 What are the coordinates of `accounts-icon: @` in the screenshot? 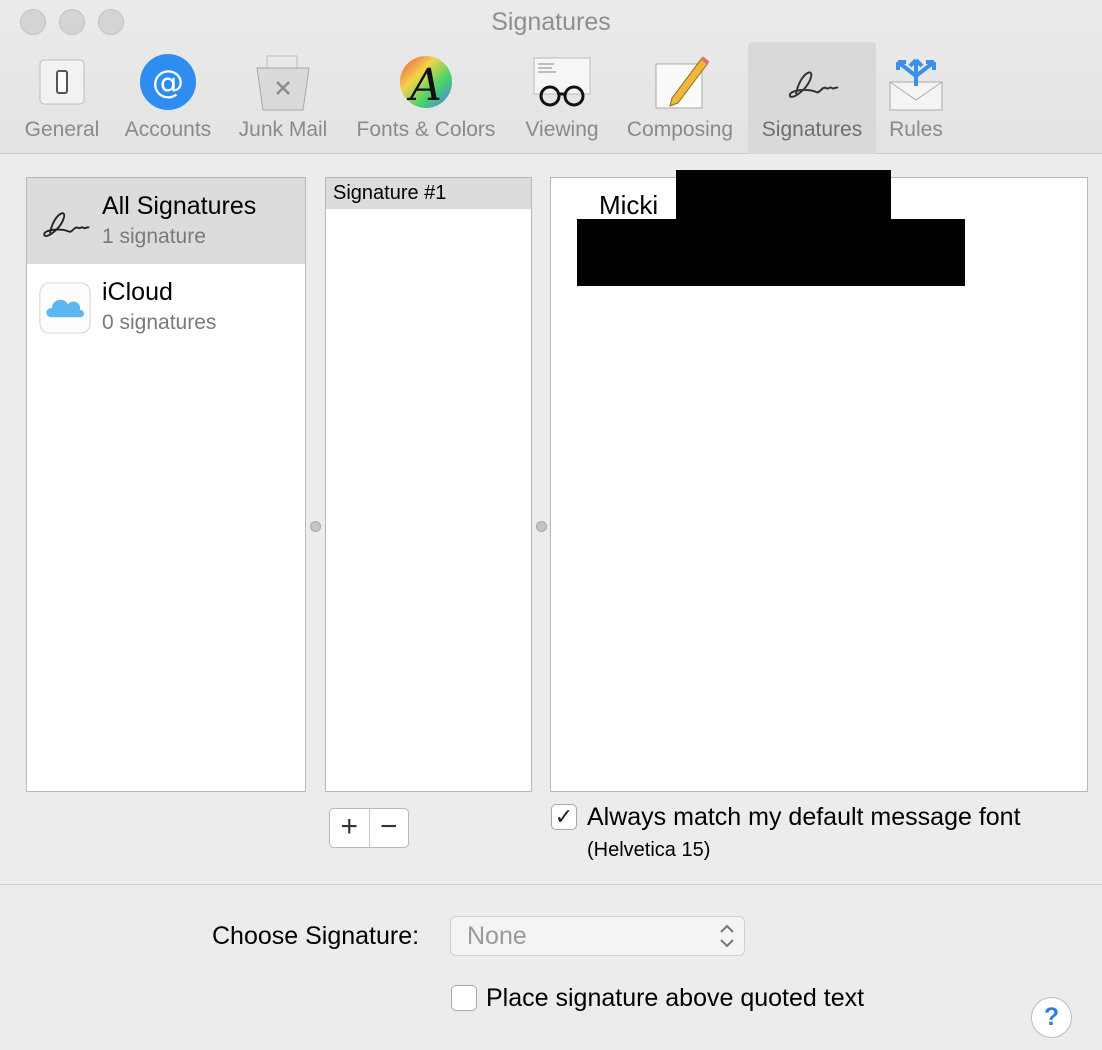 It's located at (168, 82).